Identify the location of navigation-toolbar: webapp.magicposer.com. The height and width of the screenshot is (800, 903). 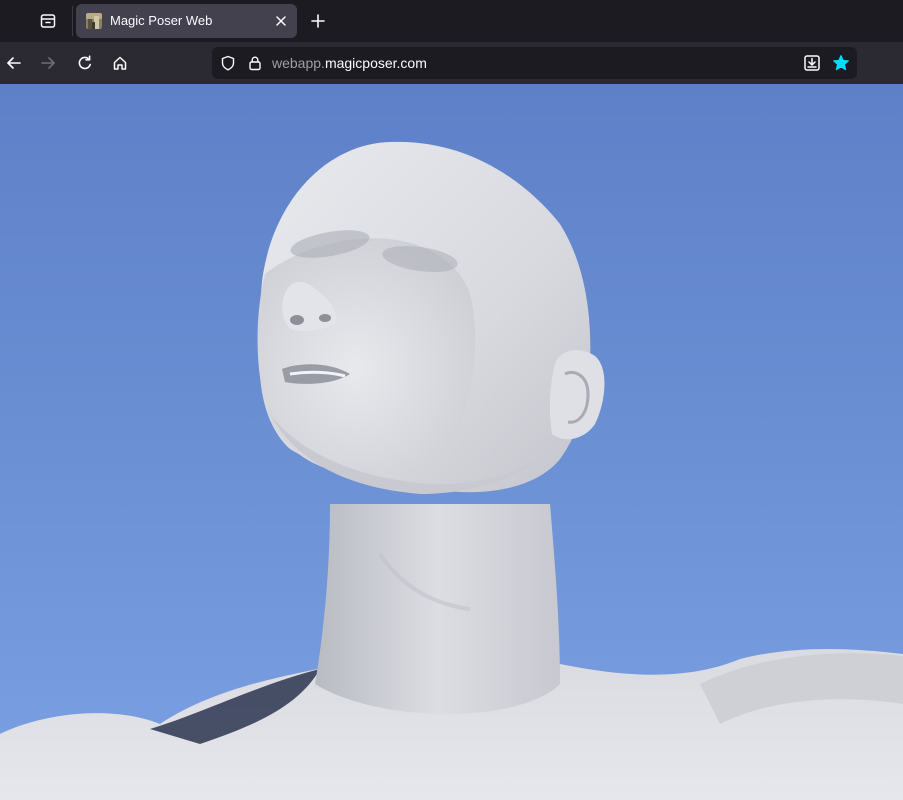
(451, 63).